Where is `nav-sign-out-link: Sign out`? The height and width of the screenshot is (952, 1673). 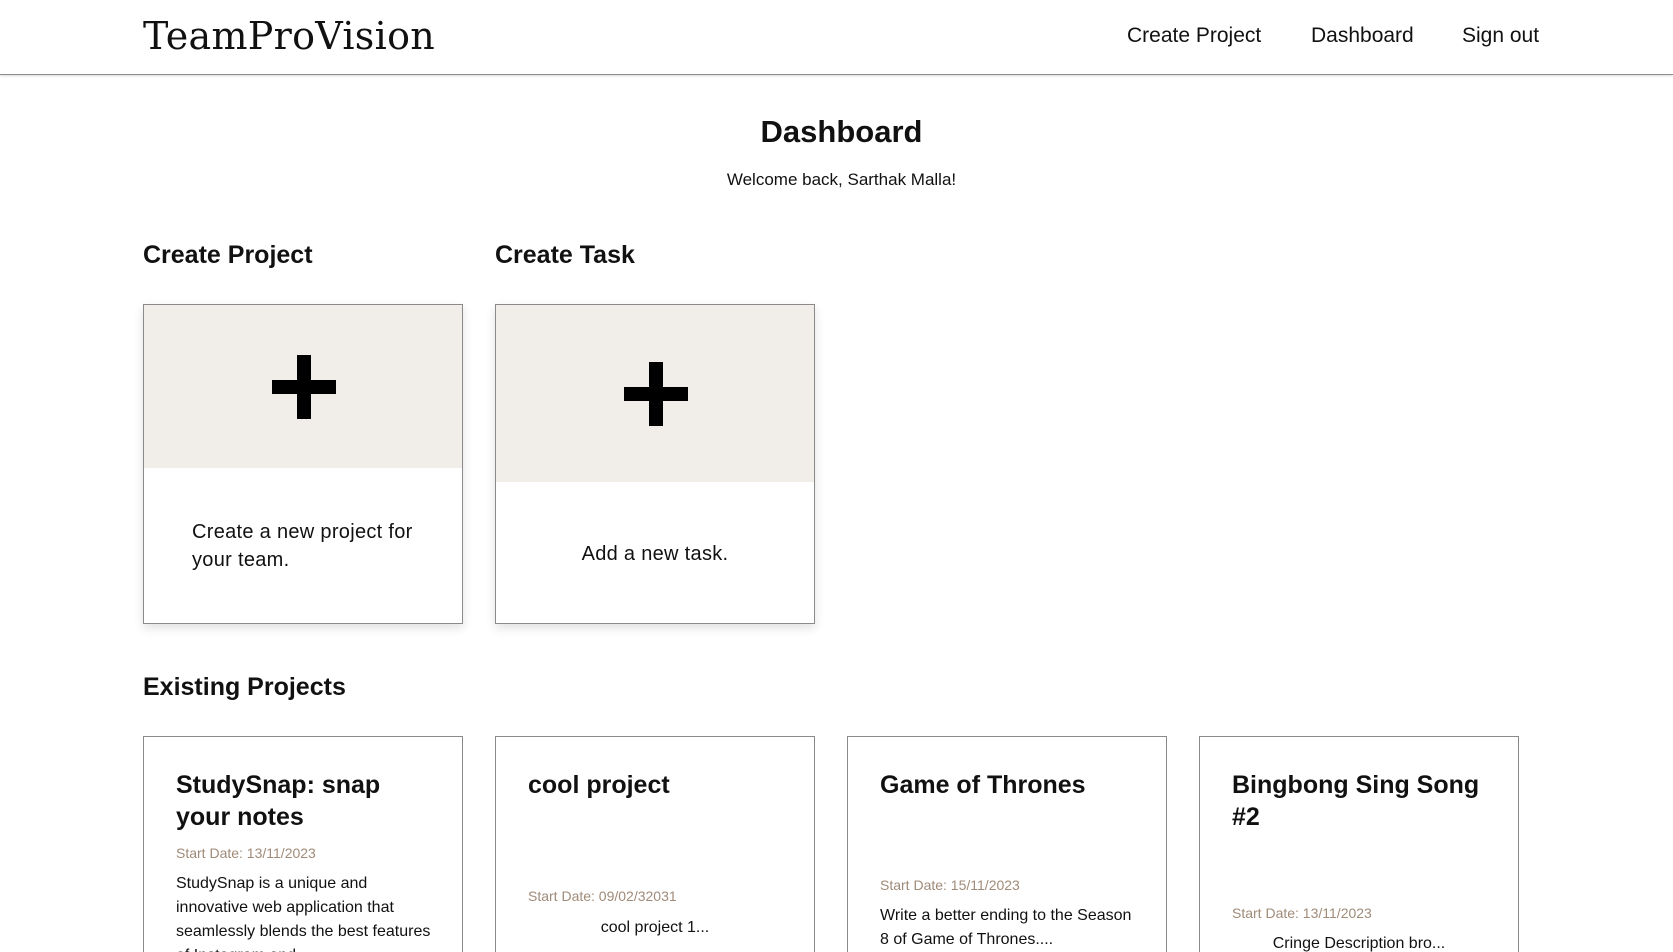
nav-sign-out-link: Sign out is located at coordinates (1500, 36).